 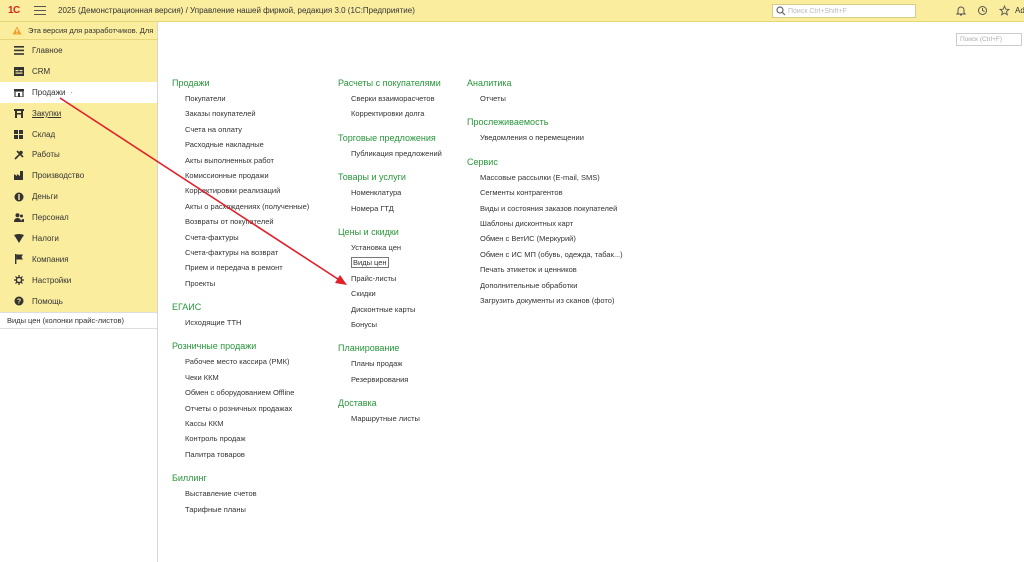 What do you see at coordinates (240, 493) in the screenshot?
I see `nav-link: Выставление счетов` at bounding box center [240, 493].